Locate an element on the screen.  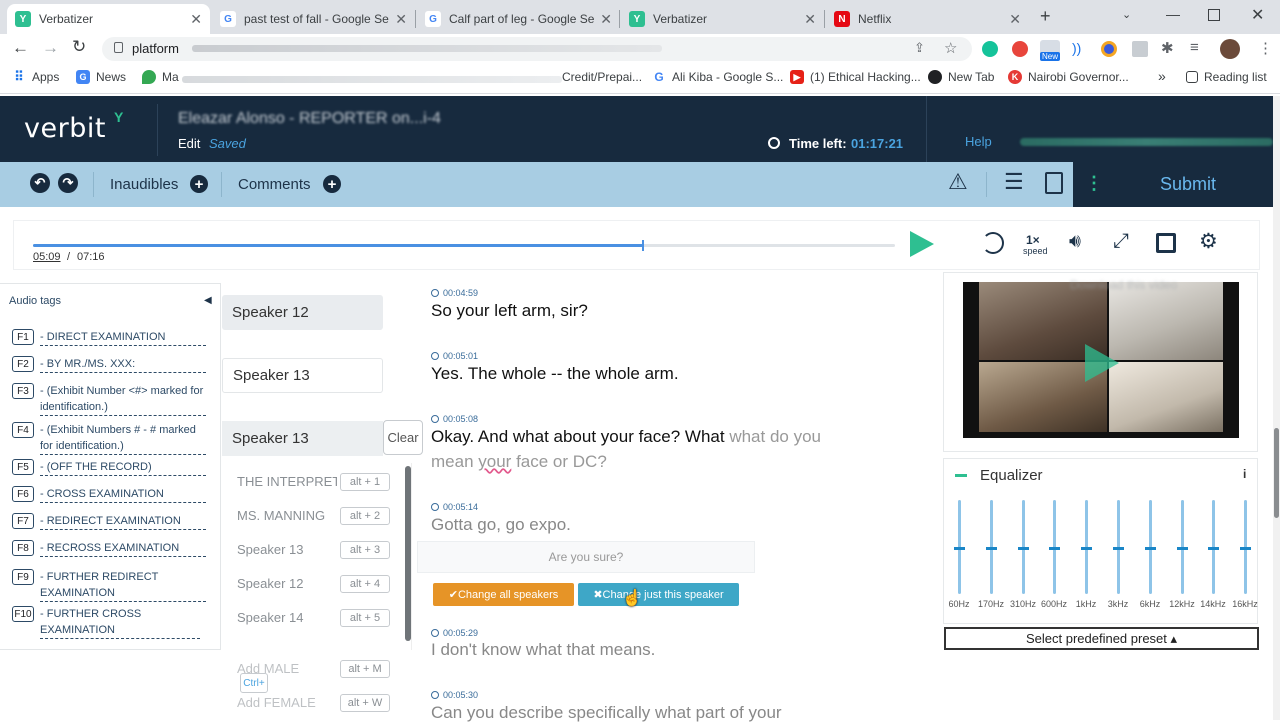
list-icon: ☰ is located at coordinates (1014, 182).